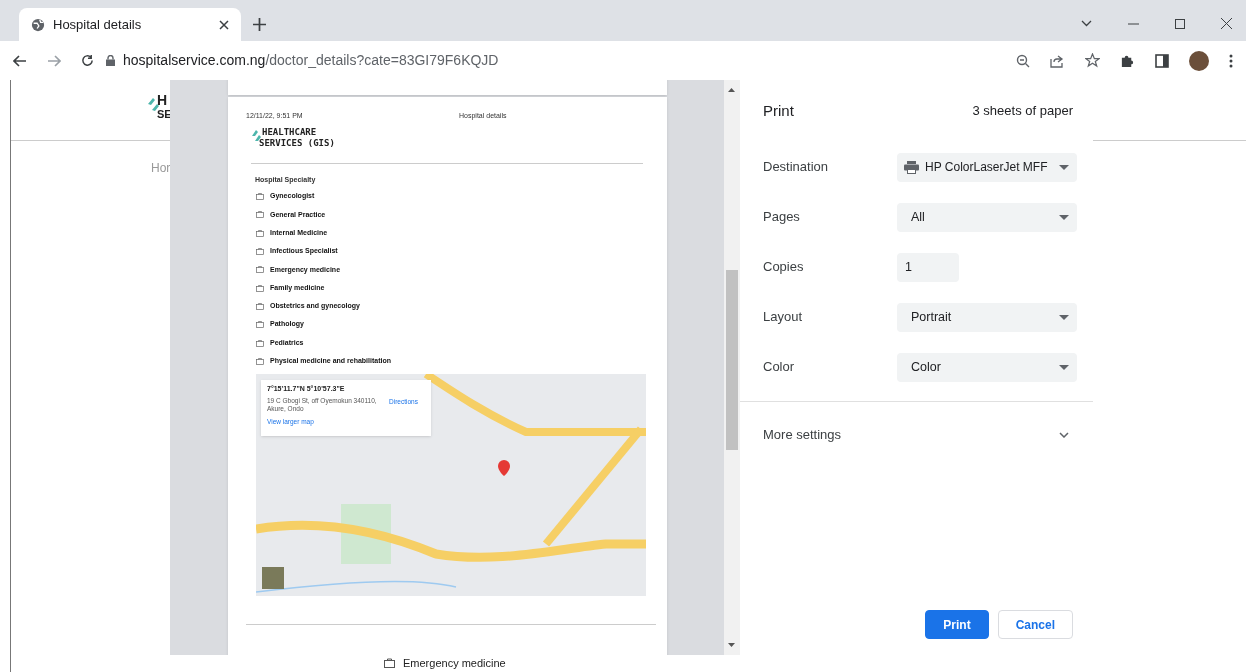  I want to click on dropdown-select: Color, so click(987, 367).